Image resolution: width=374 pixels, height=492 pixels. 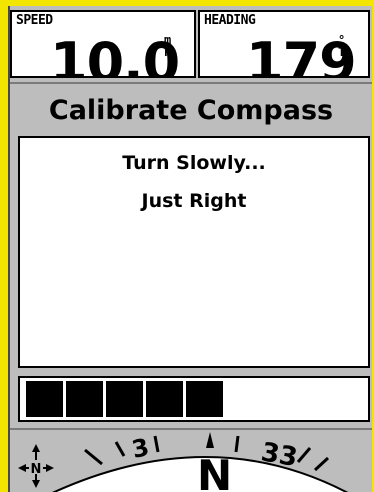 I want to click on heading-unit: ° T, so click(x=341, y=46).